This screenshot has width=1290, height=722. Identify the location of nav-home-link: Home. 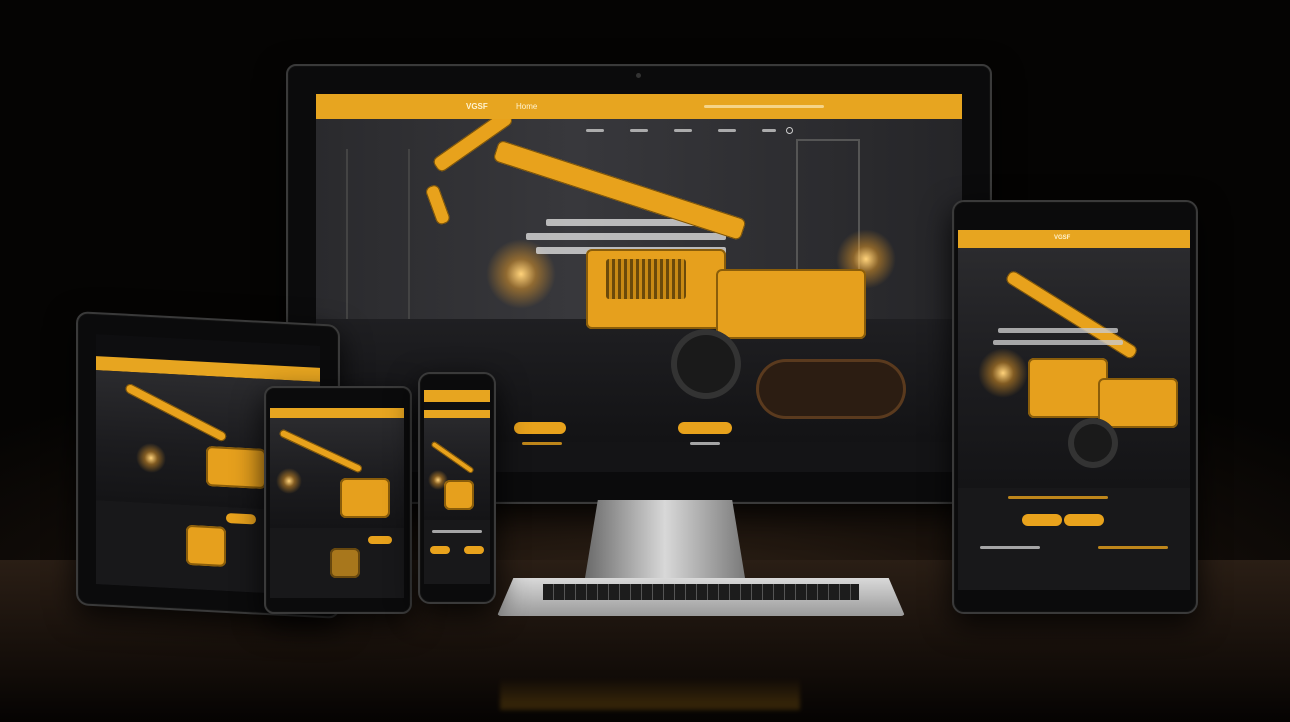
(526, 106).